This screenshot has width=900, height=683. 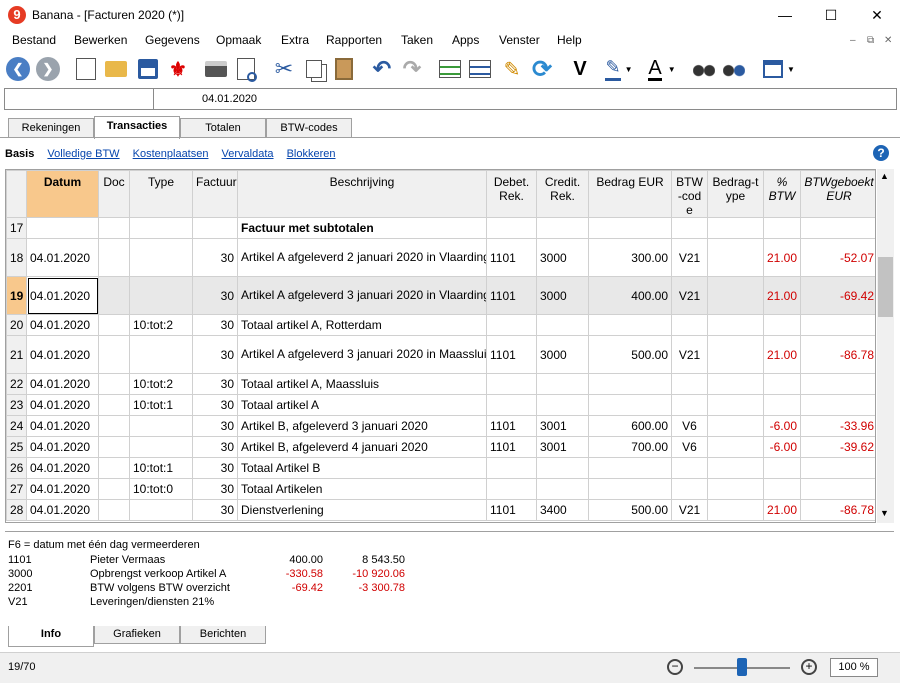 I want to click on cell-bedrag: 500.00, so click(x=630, y=510).